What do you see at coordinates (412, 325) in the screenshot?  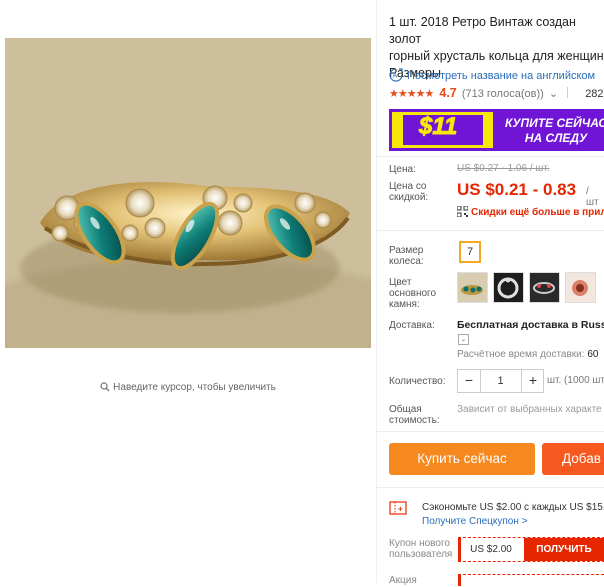 I see `shipping-label: Доставка:` at bounding box center [412, 325].